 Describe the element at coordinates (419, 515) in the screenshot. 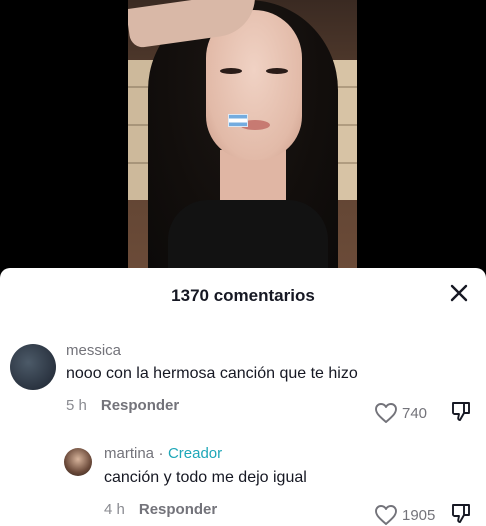

I see `like-count: 1905` at that location.